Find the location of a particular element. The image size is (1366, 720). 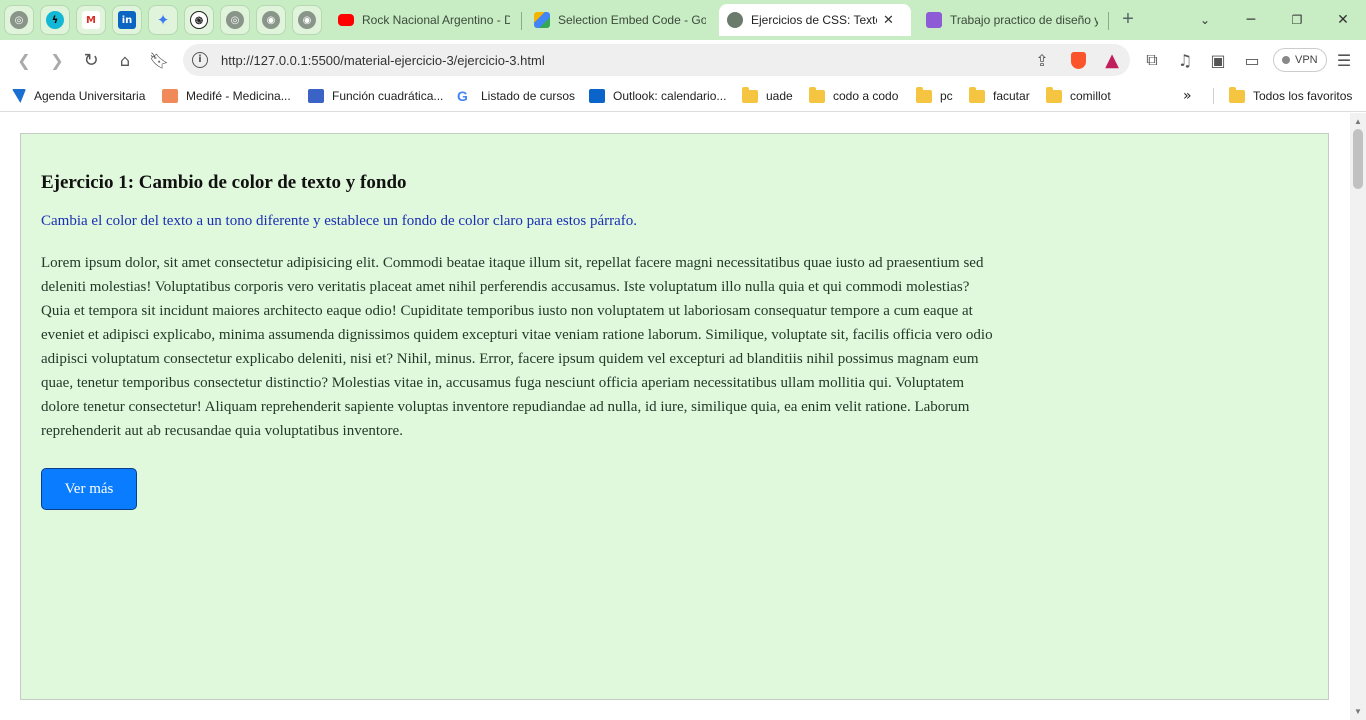

tab-title: Ejercicios de CSS: Texto y is located at coordinates (814, 20).